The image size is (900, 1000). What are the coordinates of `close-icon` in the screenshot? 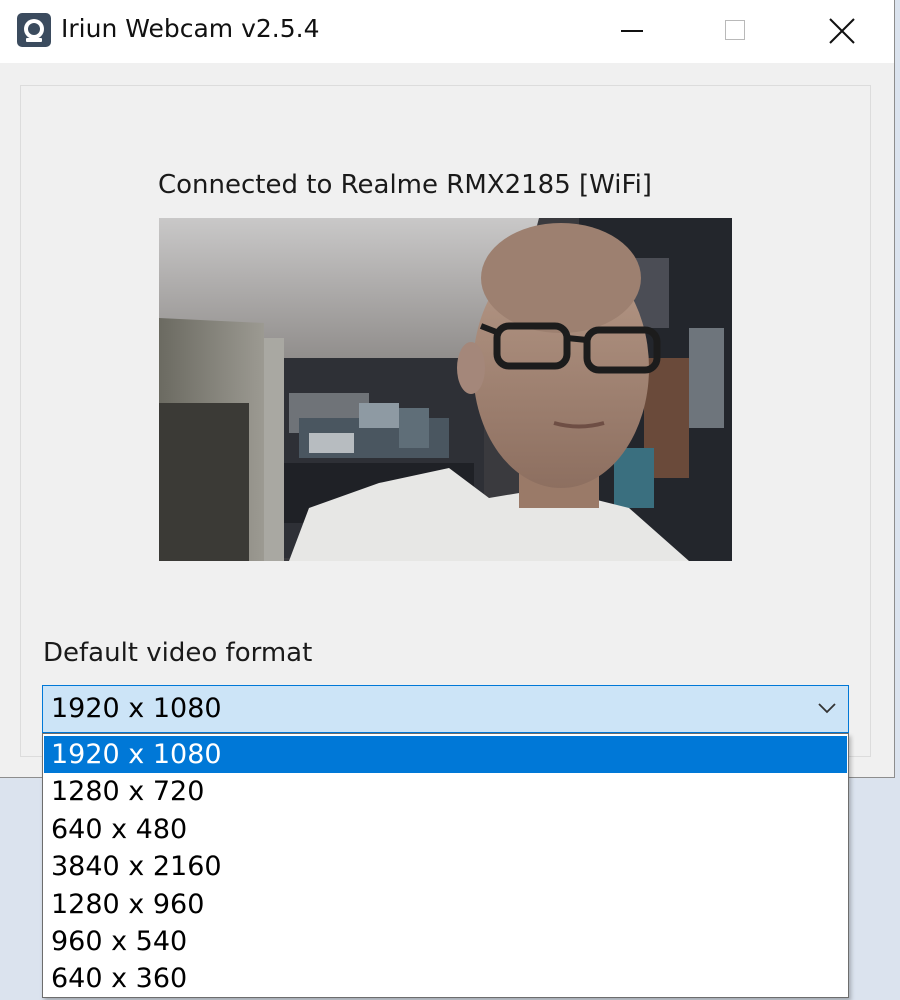 It's located at (842, 31).